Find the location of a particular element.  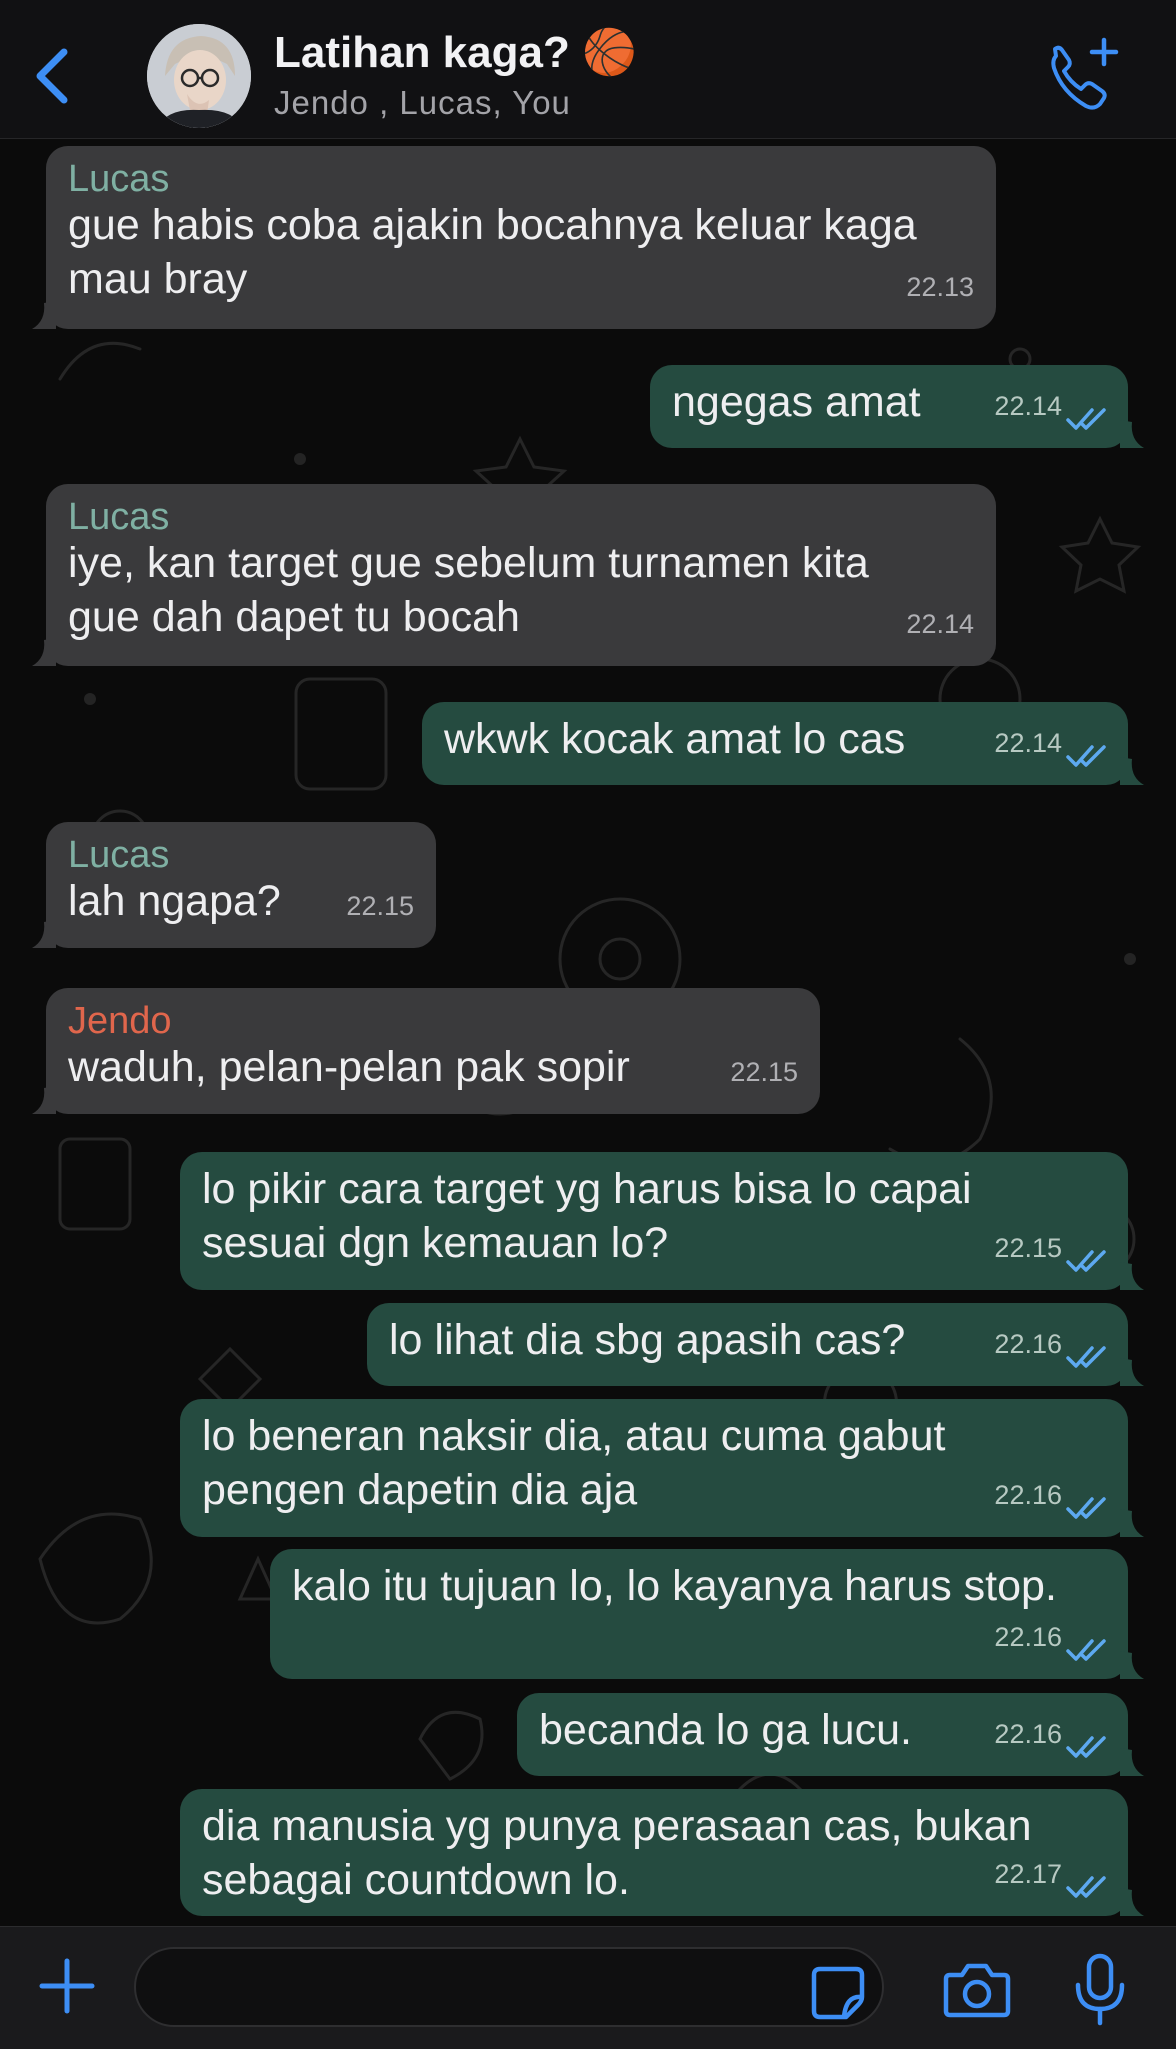

message-text: lah ngapa? is located at coordinates (174, 901).